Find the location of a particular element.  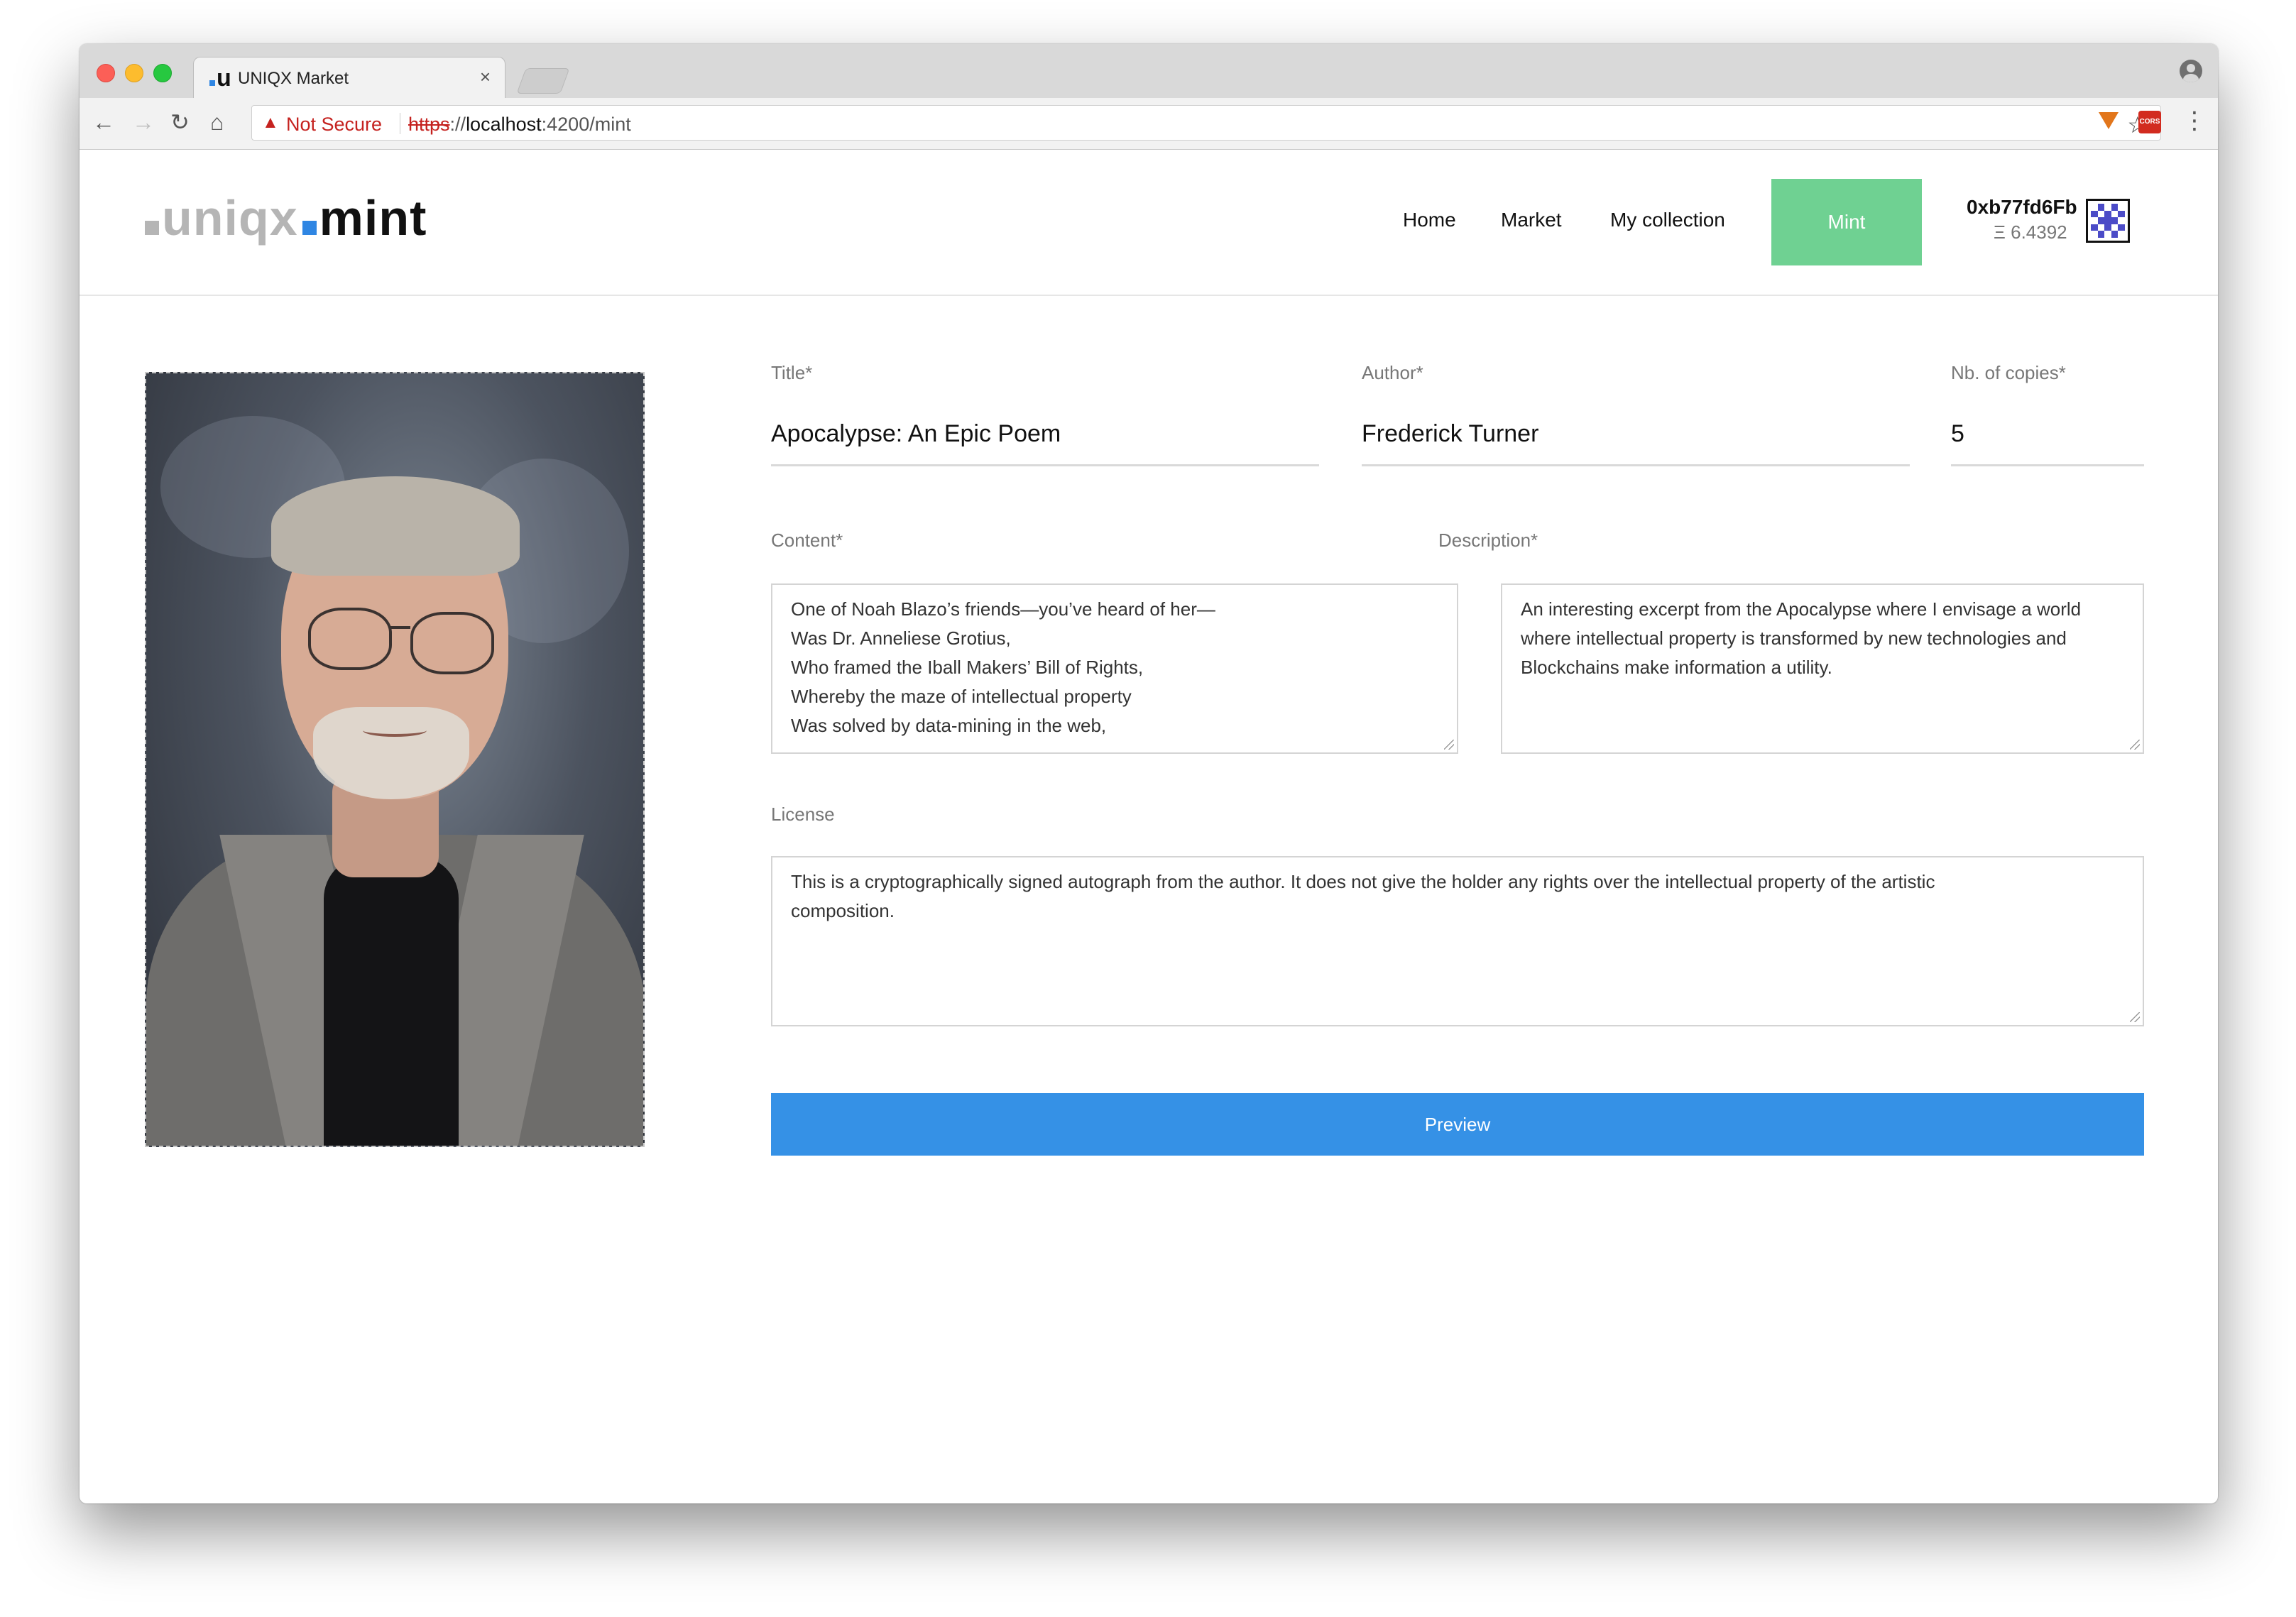

preview-button: Preview is located at coordinates (1457, 1124).